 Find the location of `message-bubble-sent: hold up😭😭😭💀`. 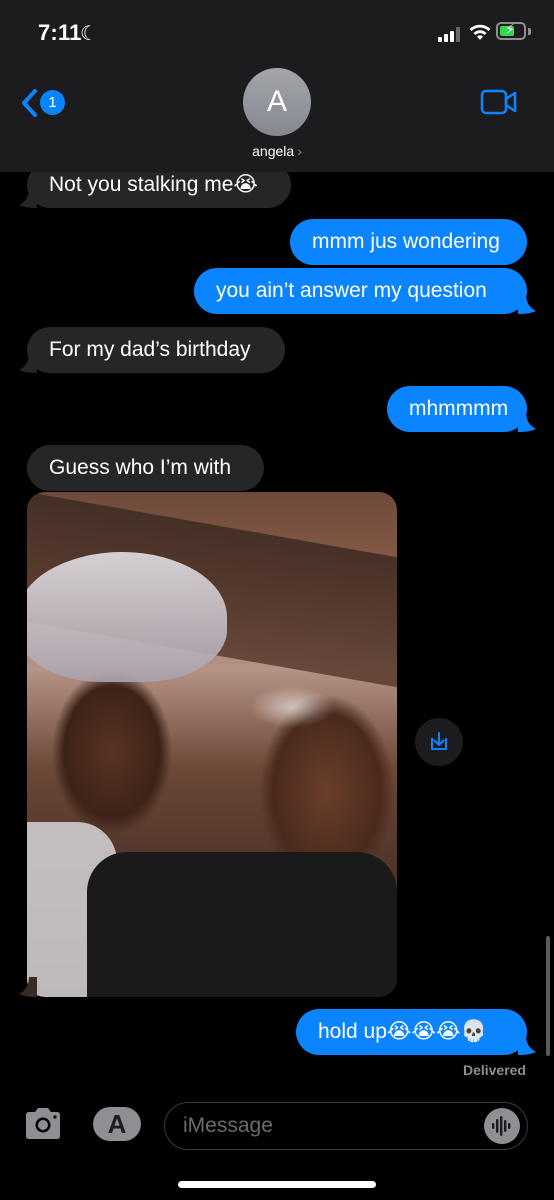

message-bubble-sent: hold up😭😭😭💀 is located at coordinates (411, 1032).